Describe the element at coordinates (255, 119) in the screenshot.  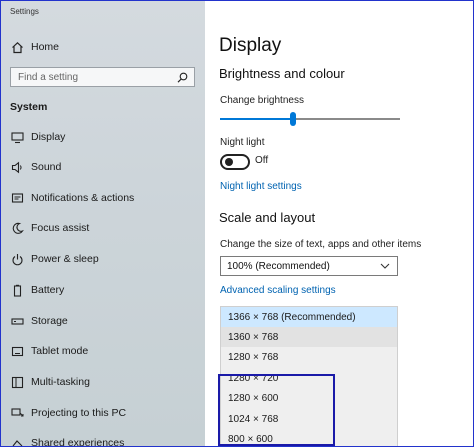
I see `slider-filled-track` at that location.